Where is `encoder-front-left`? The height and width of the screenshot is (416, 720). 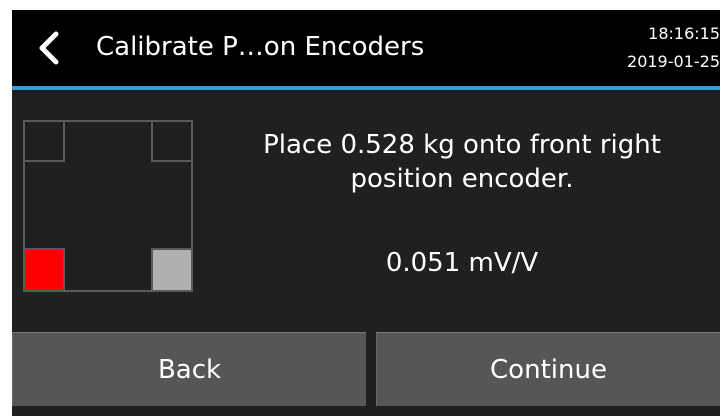 encoder-front-left is located at coordinates (44, 270).